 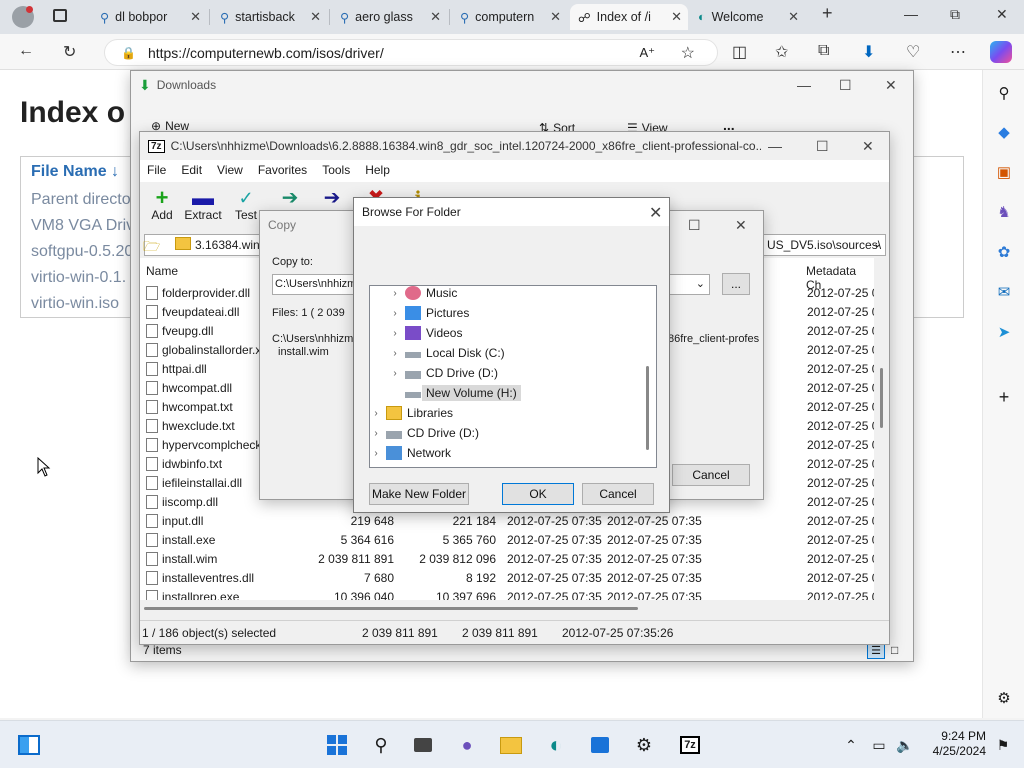 I want to click on tree-scrollbar, so click(x=647, y=408).